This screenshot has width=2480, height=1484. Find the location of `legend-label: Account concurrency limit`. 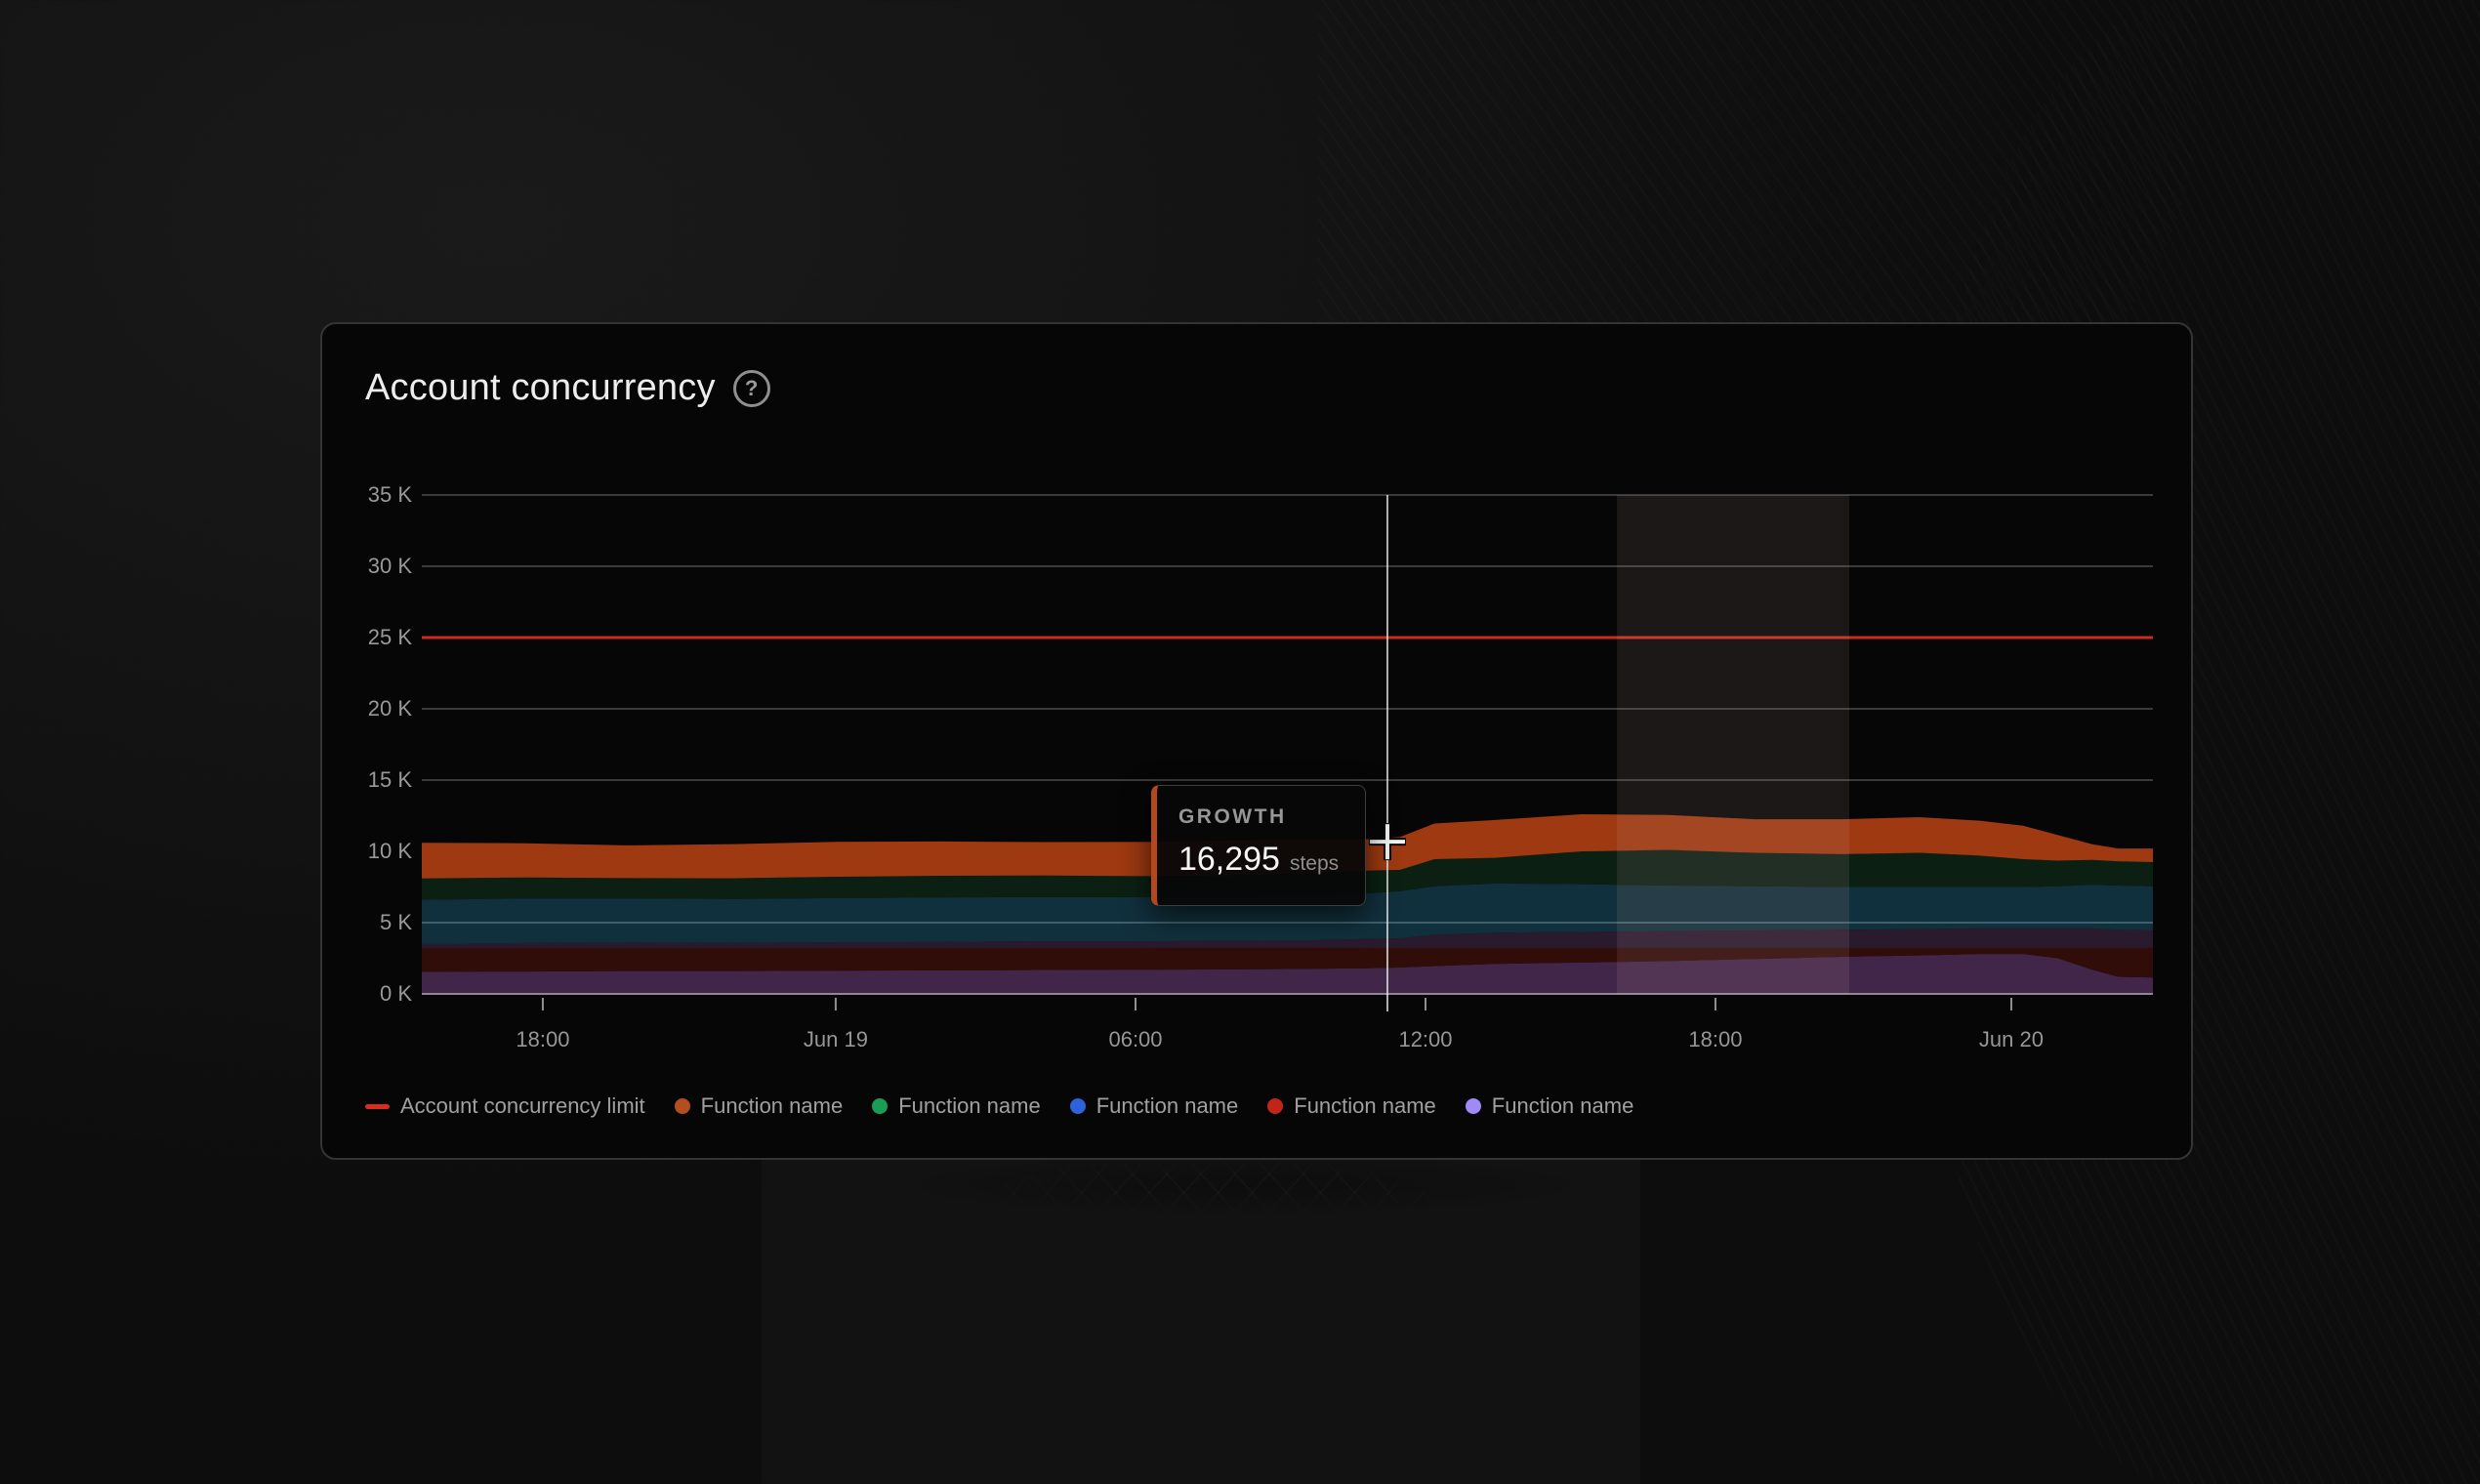

legend-label: Account concurrency limit is located at coordinates (522, 1105).